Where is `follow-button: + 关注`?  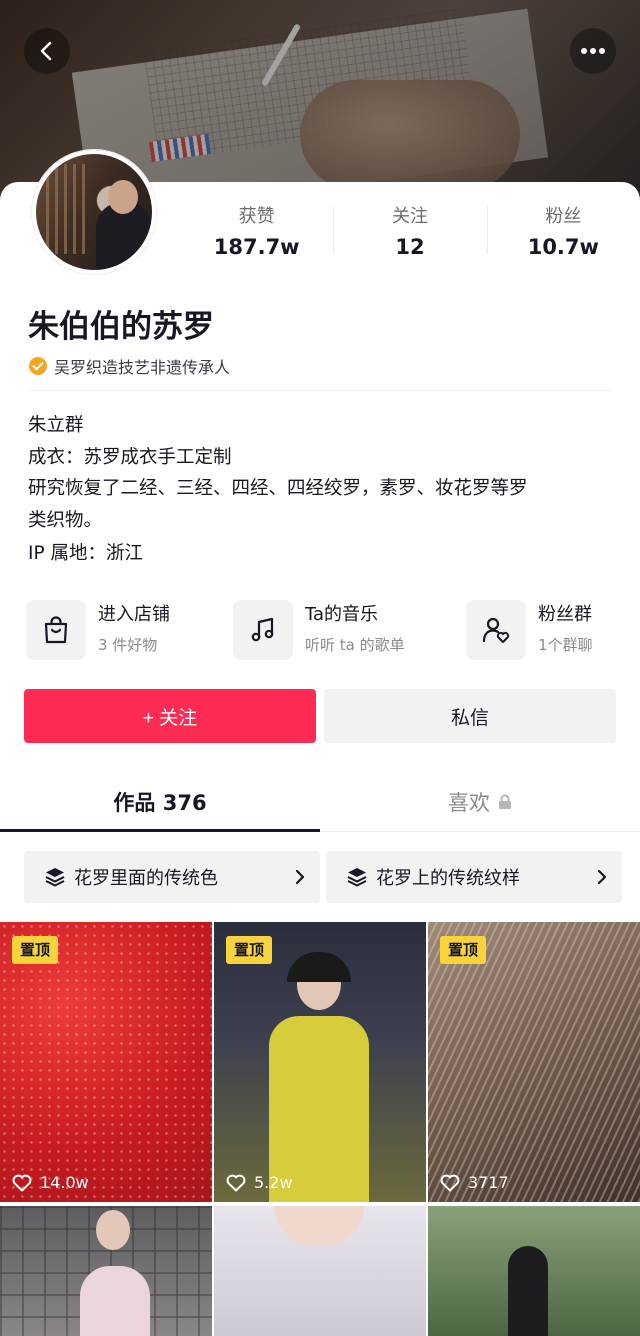
follow-button: + 关注 is located at coordinates (170, 716).